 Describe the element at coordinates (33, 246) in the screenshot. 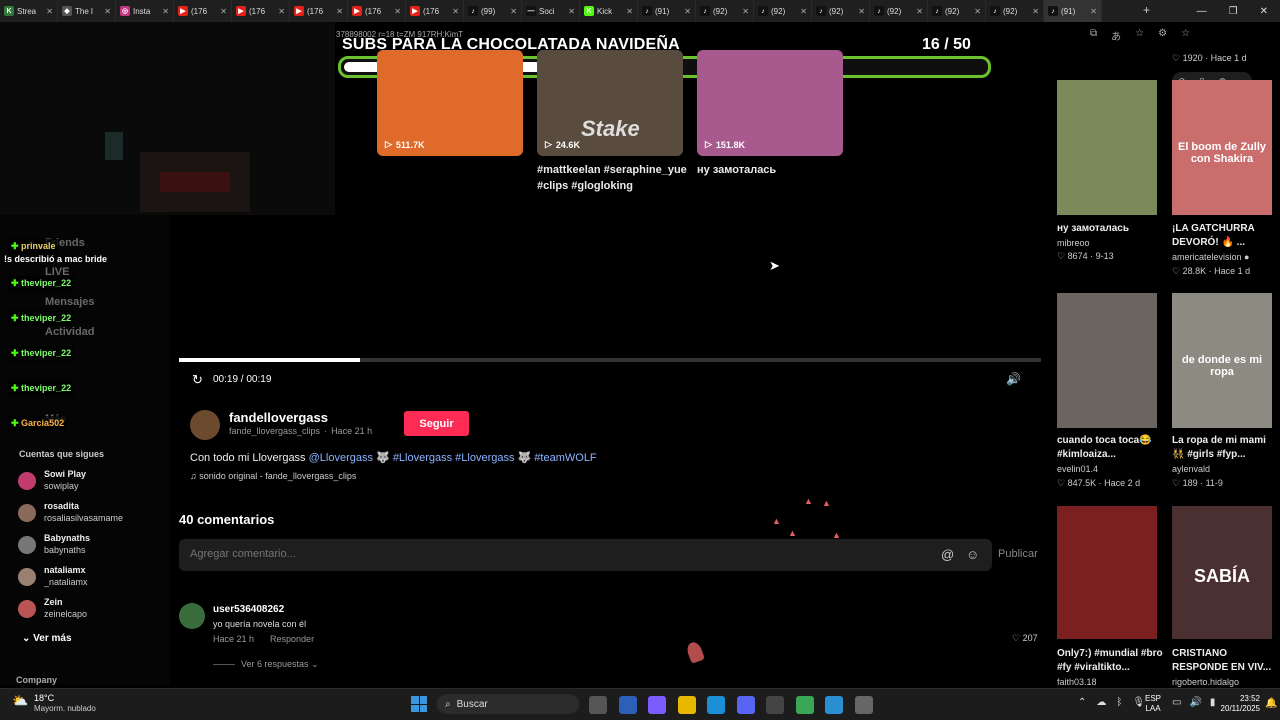

I see `chat-username: ✚ prinvale` at that location.